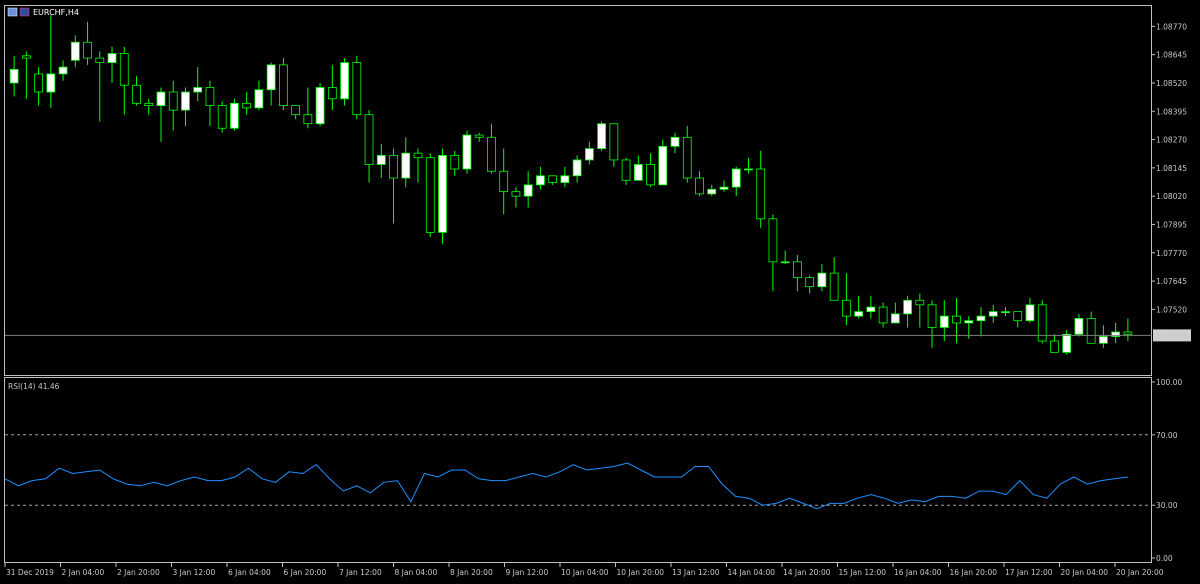  What do you see at coordinates (1171, 281) in the screenshot?
I see `price-tick-label: 1.07645` at bounding box center [1171, 281].